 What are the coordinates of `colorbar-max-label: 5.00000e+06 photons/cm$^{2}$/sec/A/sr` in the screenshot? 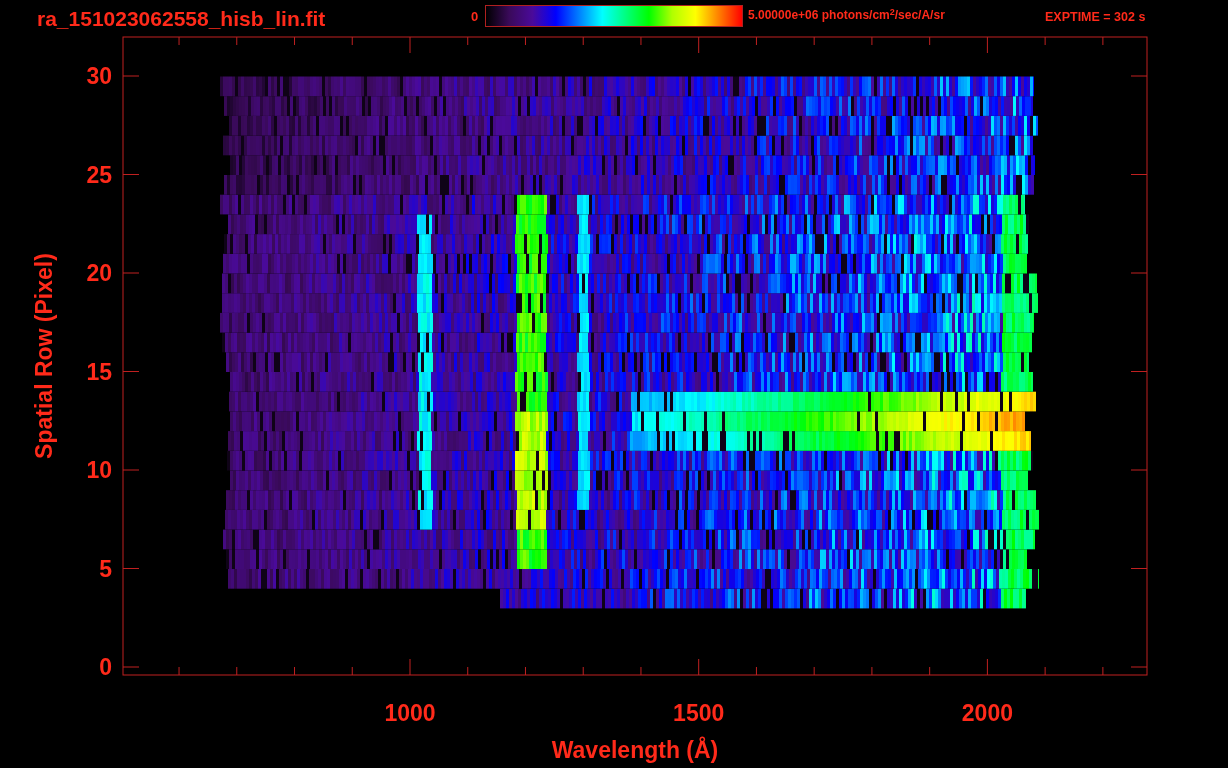 It's located at (846, 15).